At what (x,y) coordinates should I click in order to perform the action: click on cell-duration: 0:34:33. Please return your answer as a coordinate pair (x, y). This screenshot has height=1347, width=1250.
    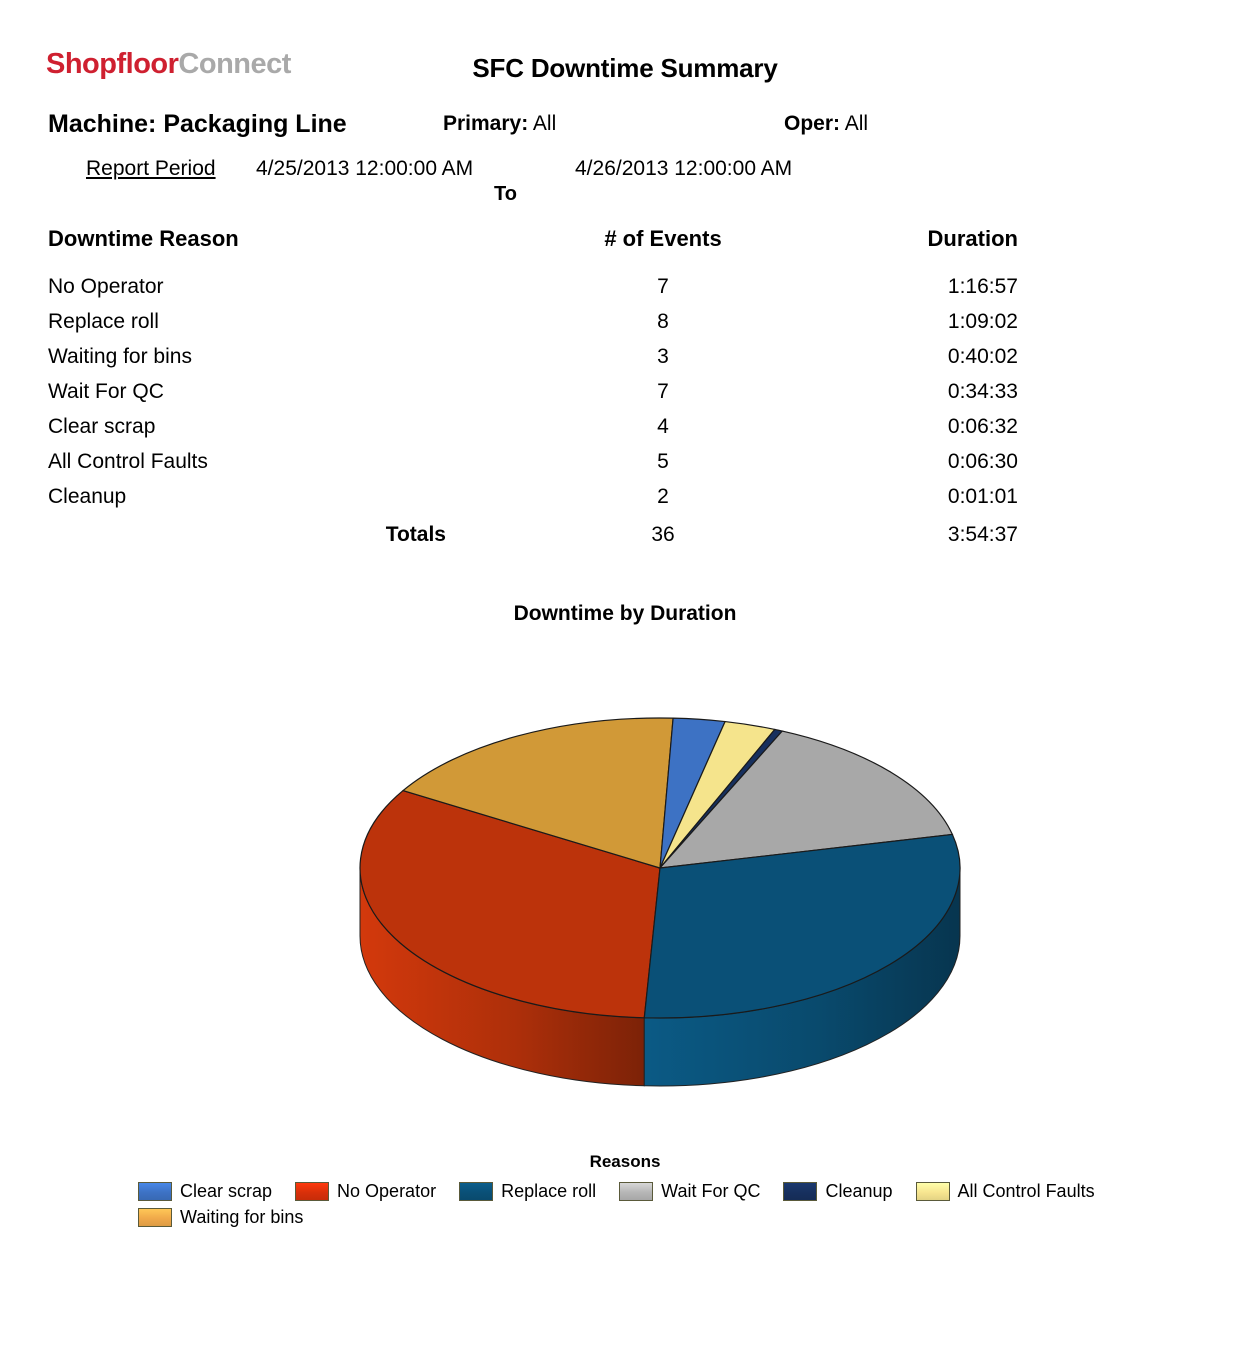
    Looking at the image, I should click on (982, 391).